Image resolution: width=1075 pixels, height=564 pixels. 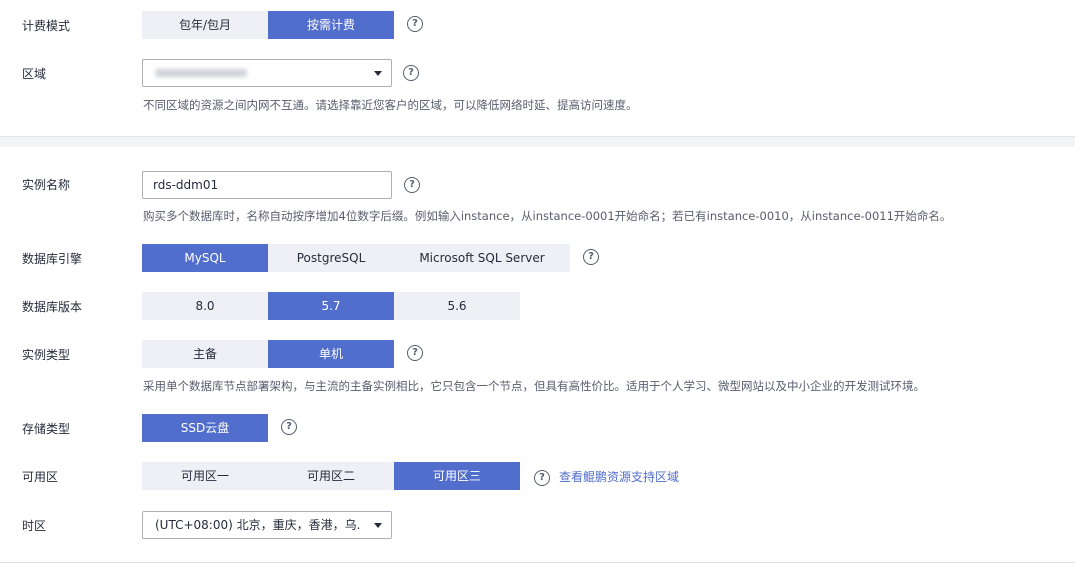 What do you see at coordinates (46, 26) in the screenshot?
I see `billing-label: 计费模式` at bounding box center [46, 26].